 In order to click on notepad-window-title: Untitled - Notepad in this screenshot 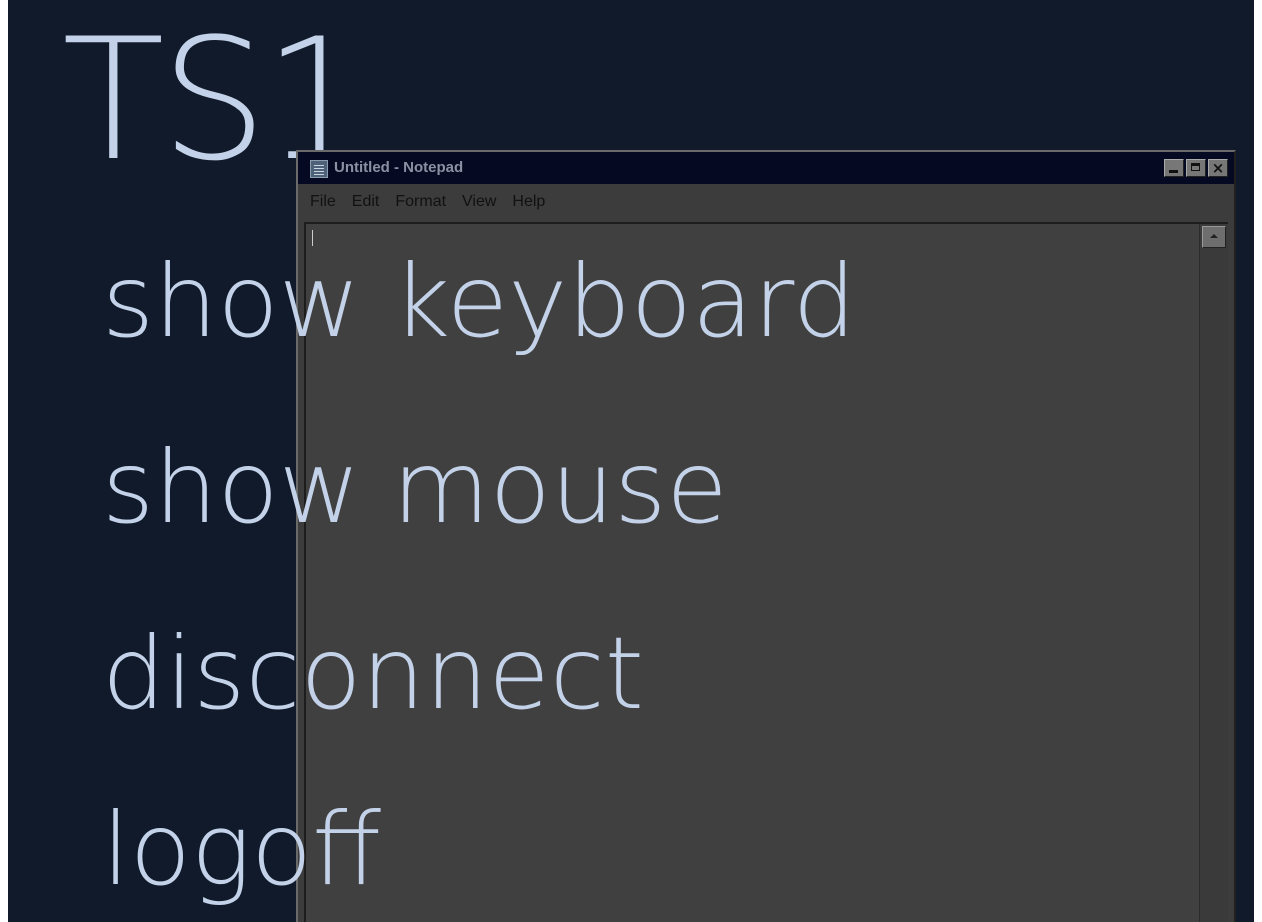, I will do `click(399, 167)`.